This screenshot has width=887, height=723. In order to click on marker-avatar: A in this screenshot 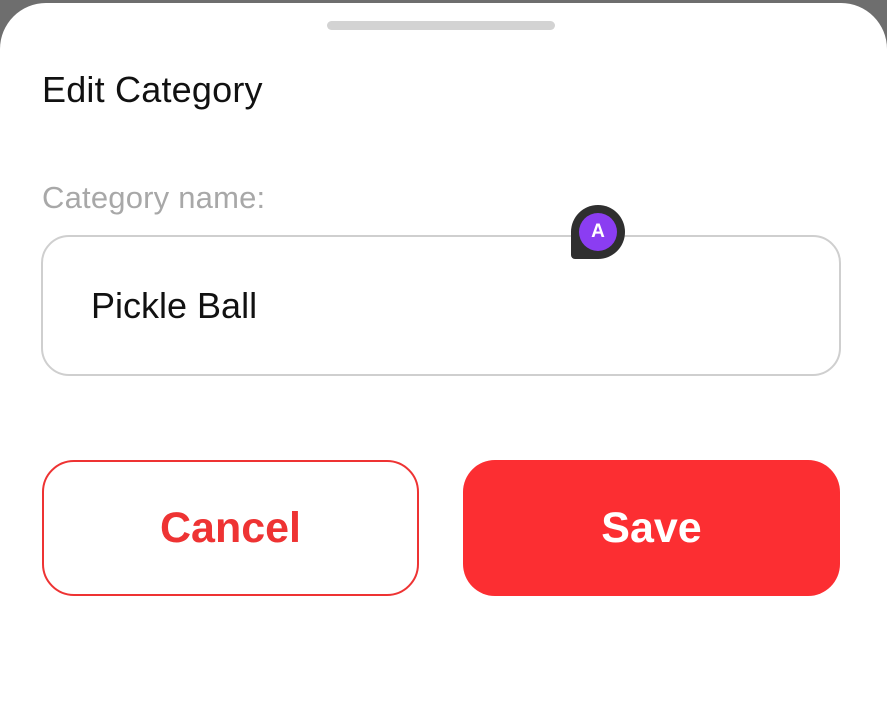, I will do `click(598, 232)`.